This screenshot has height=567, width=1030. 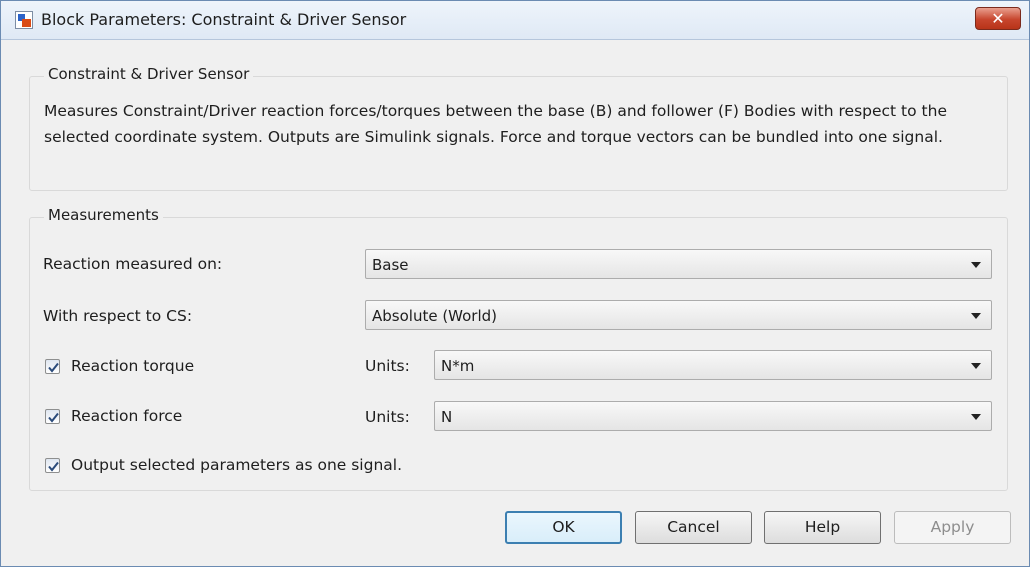 I want to click on with-respect-to-cs-label: With respect to CS:, so click(x=118, y=316).